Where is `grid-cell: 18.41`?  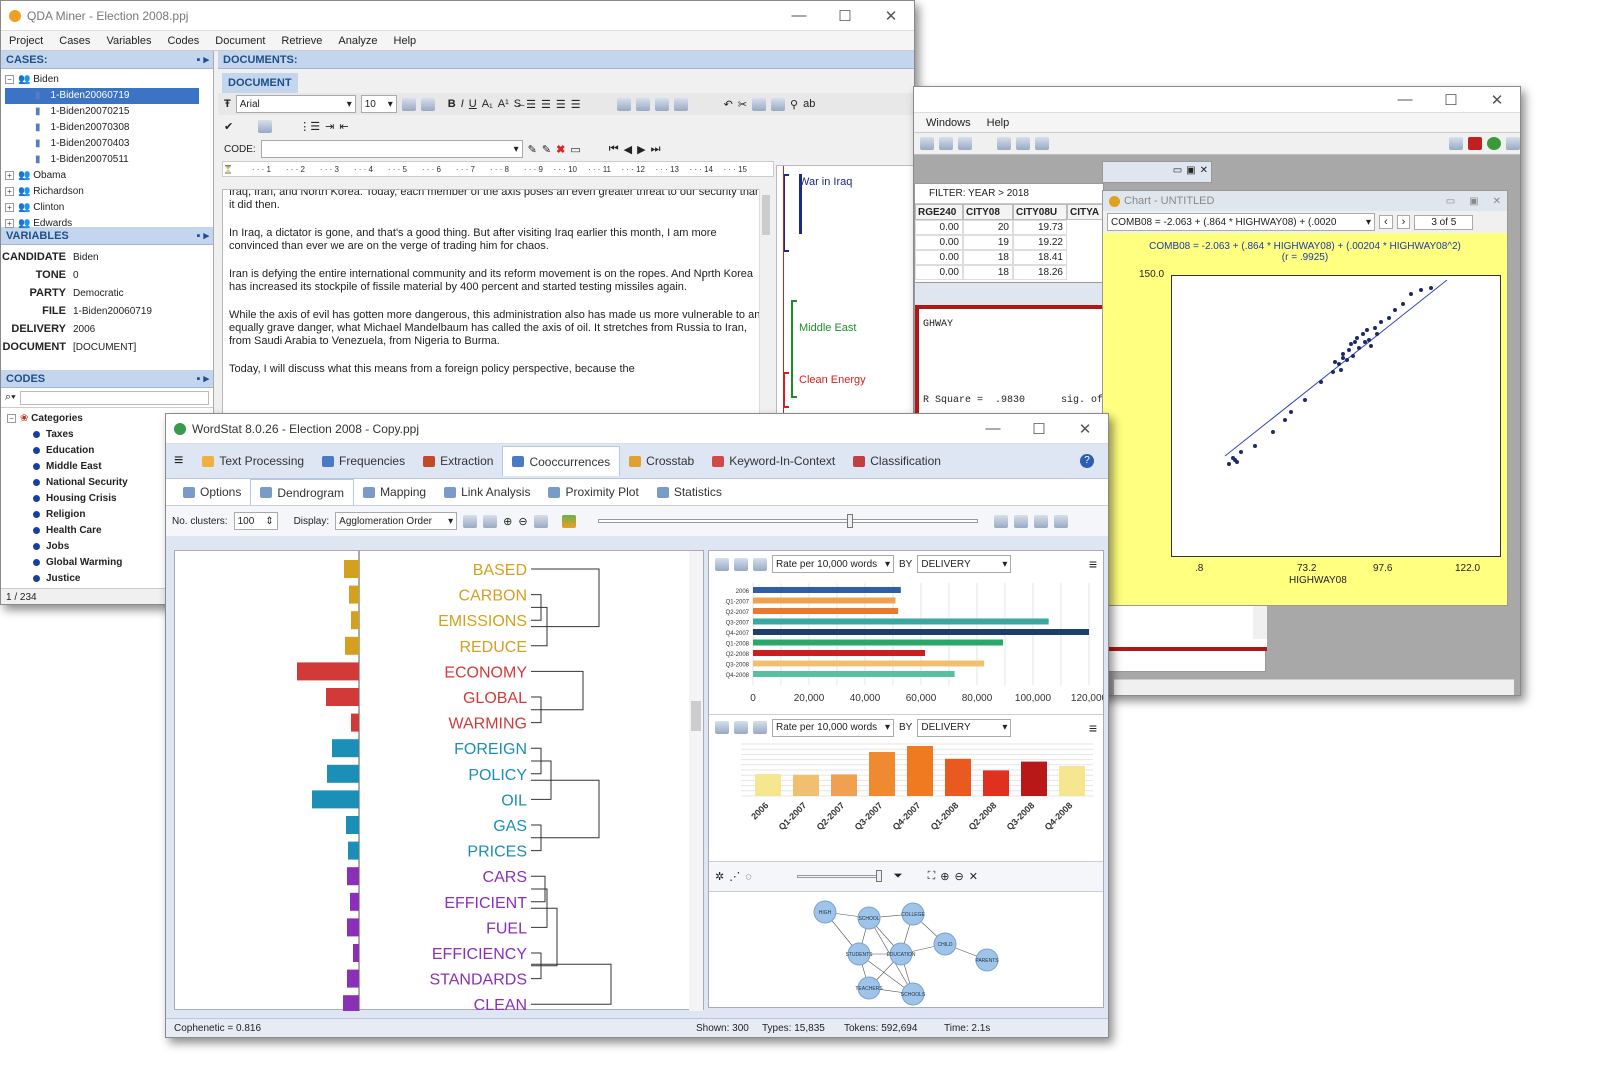
grid-cell: 18.41 is located at coordinates (1040, 257).